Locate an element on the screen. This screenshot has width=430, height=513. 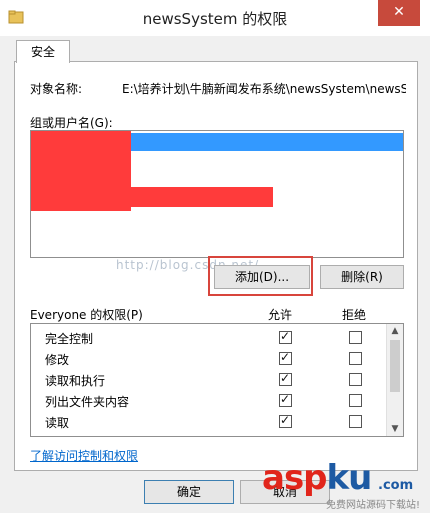
permission-row: 修改 is located at coordinates (209, 358).